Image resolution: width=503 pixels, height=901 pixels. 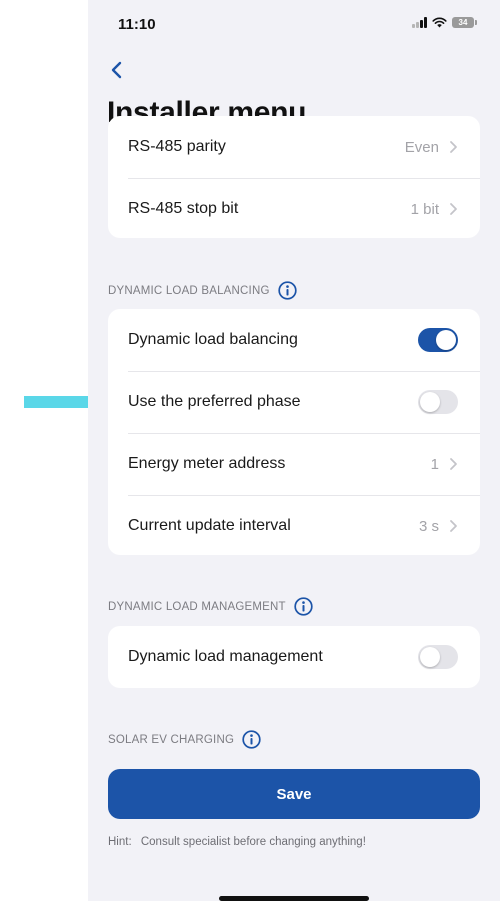 I want to click on battery-icon: 34, so click(x=464, y=22).